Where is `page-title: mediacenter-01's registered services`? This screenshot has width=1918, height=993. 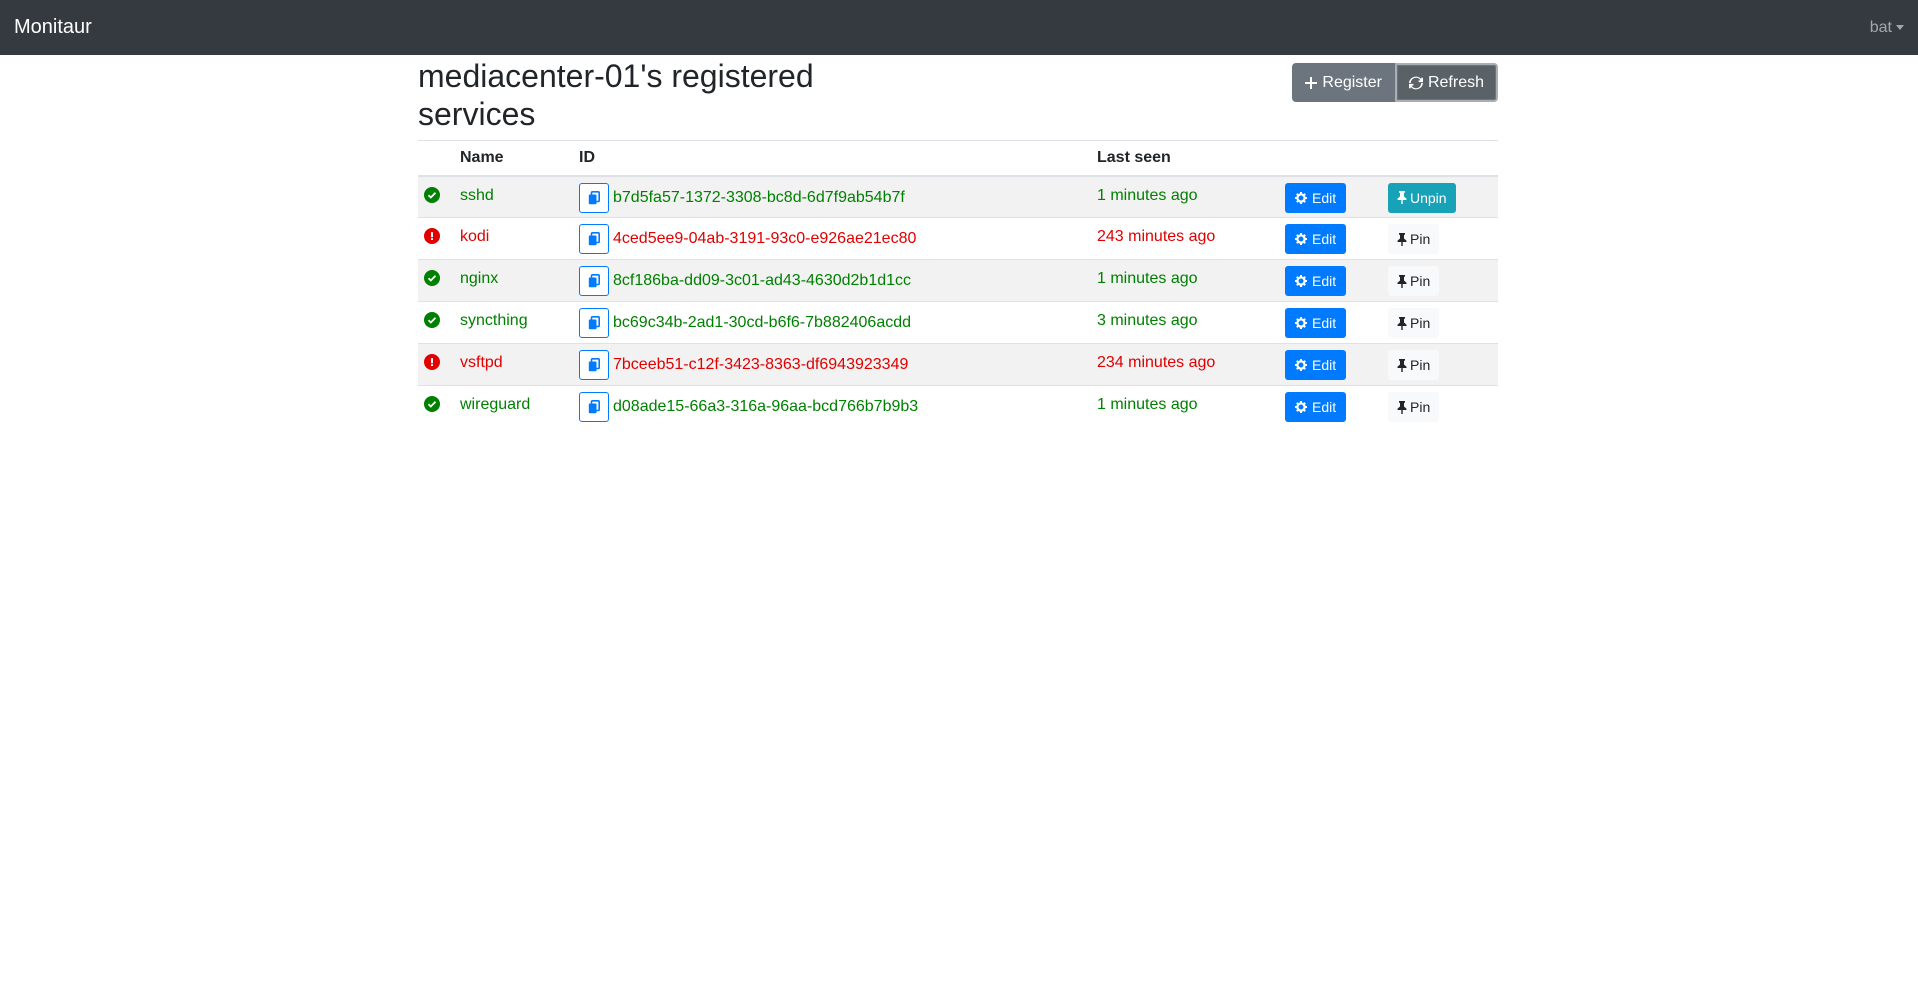 page-title: mediacenter-01's registered services is located at coordinates (616, 95).